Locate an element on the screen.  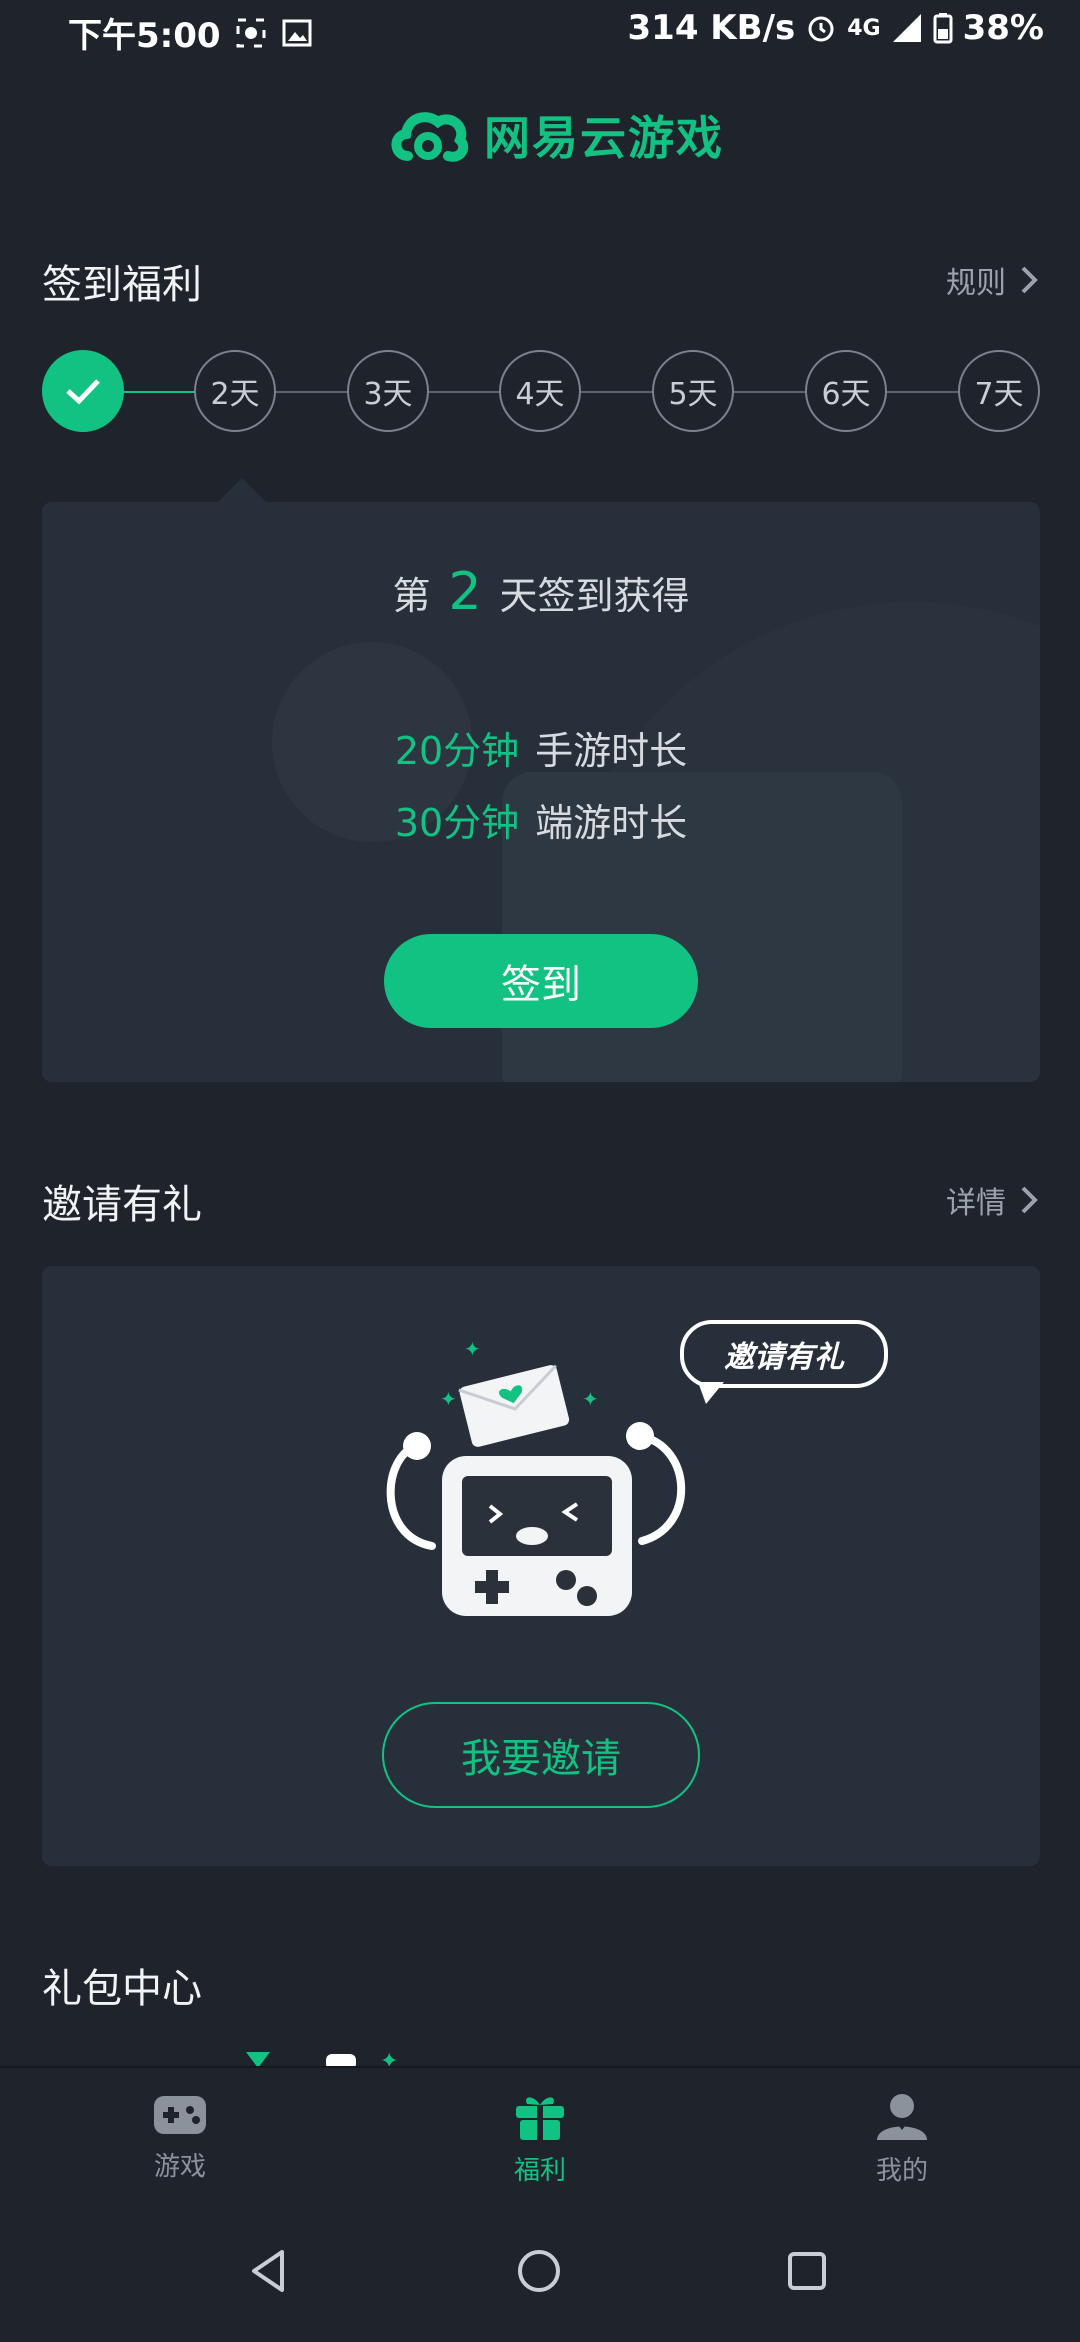
logo-text: 网易云游戏 is located at coordinates (604, 138).